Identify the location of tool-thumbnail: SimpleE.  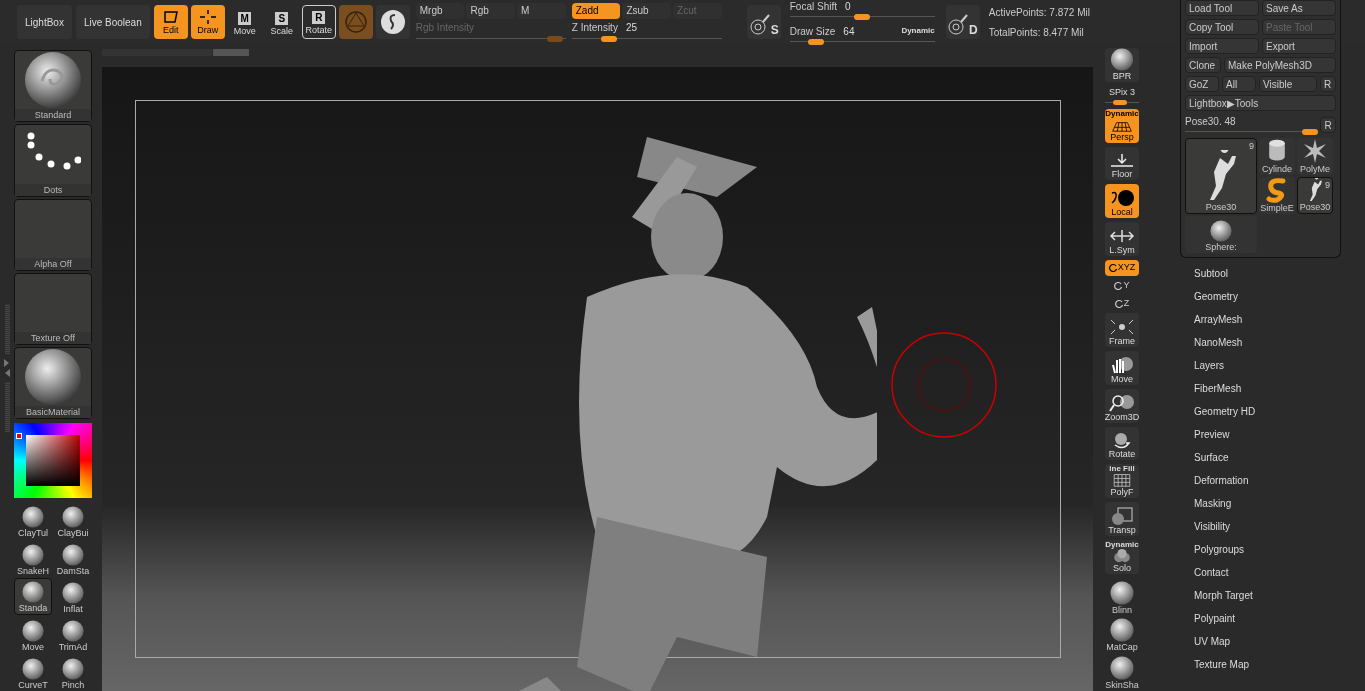
(1277, 195).